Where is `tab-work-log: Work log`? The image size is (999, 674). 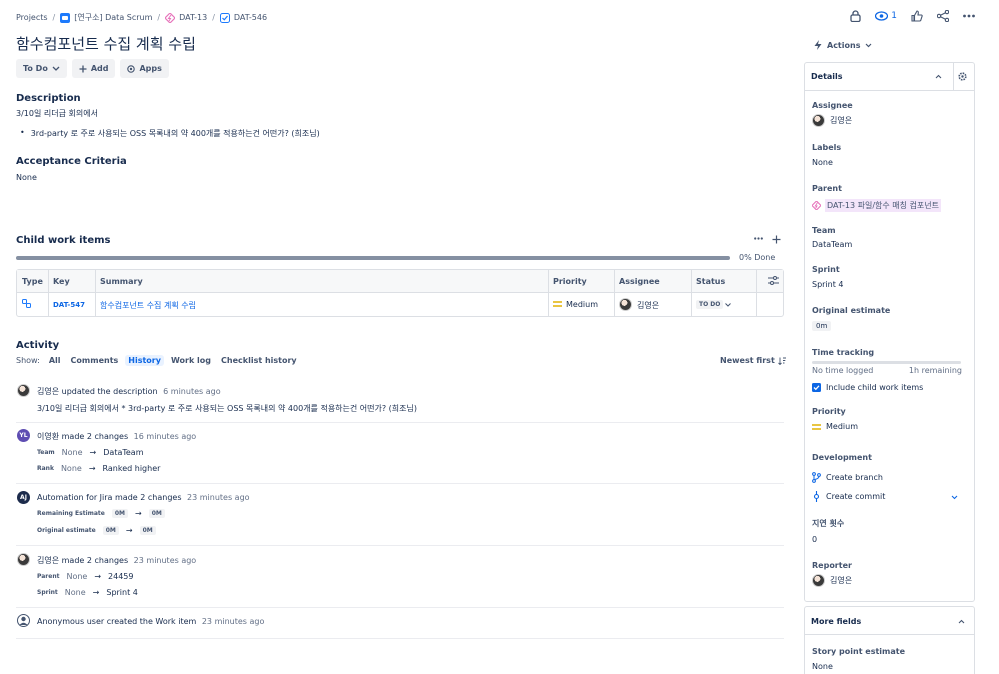 tab-work-log: Work log is located at coordinates (191, 360).